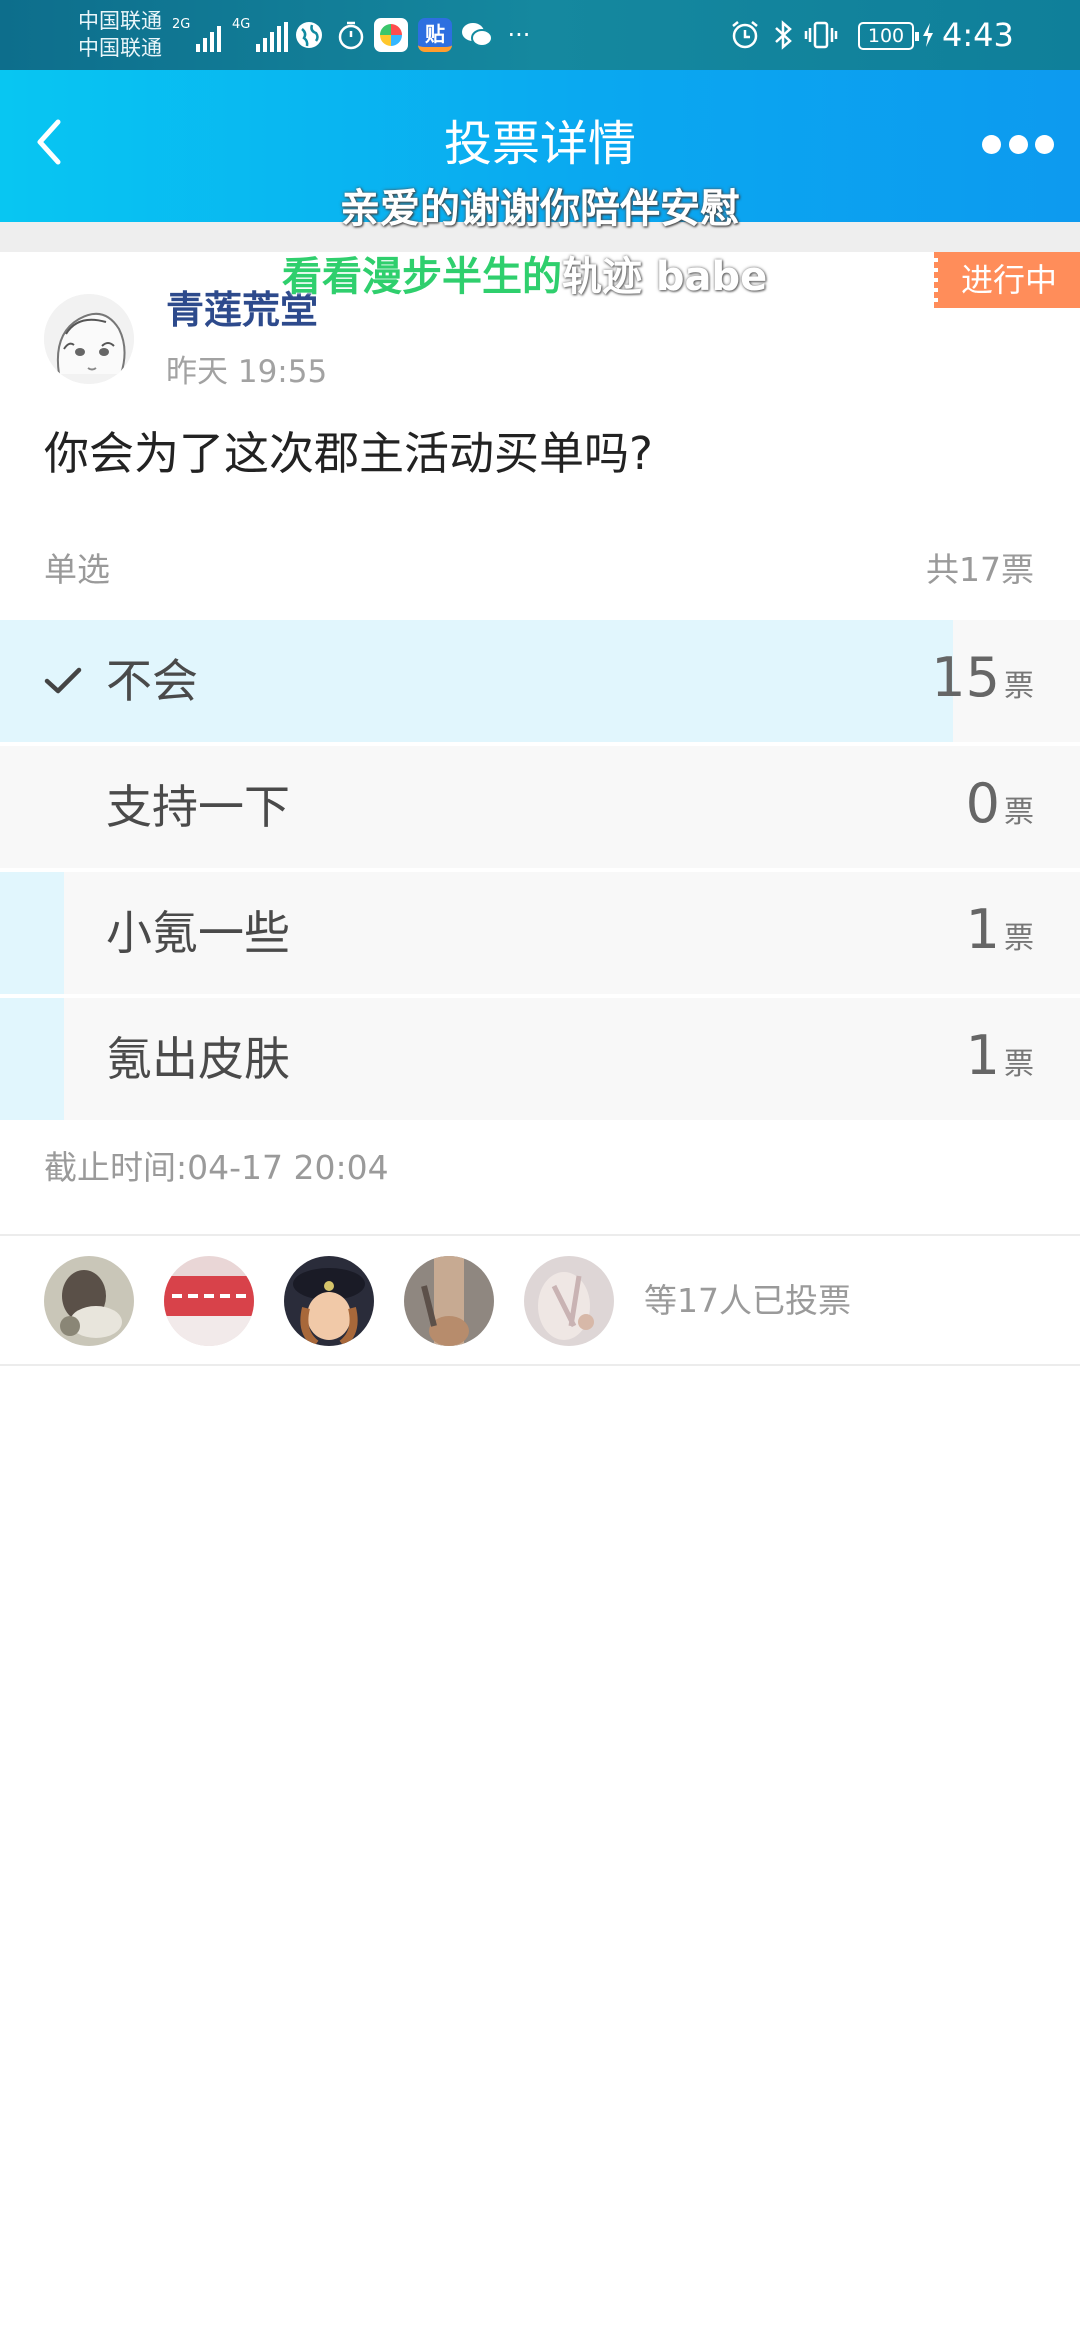 This screenshot has height=2340, width=1080. I want to click on poll-option: 不会 15 票, so click(540, 681).